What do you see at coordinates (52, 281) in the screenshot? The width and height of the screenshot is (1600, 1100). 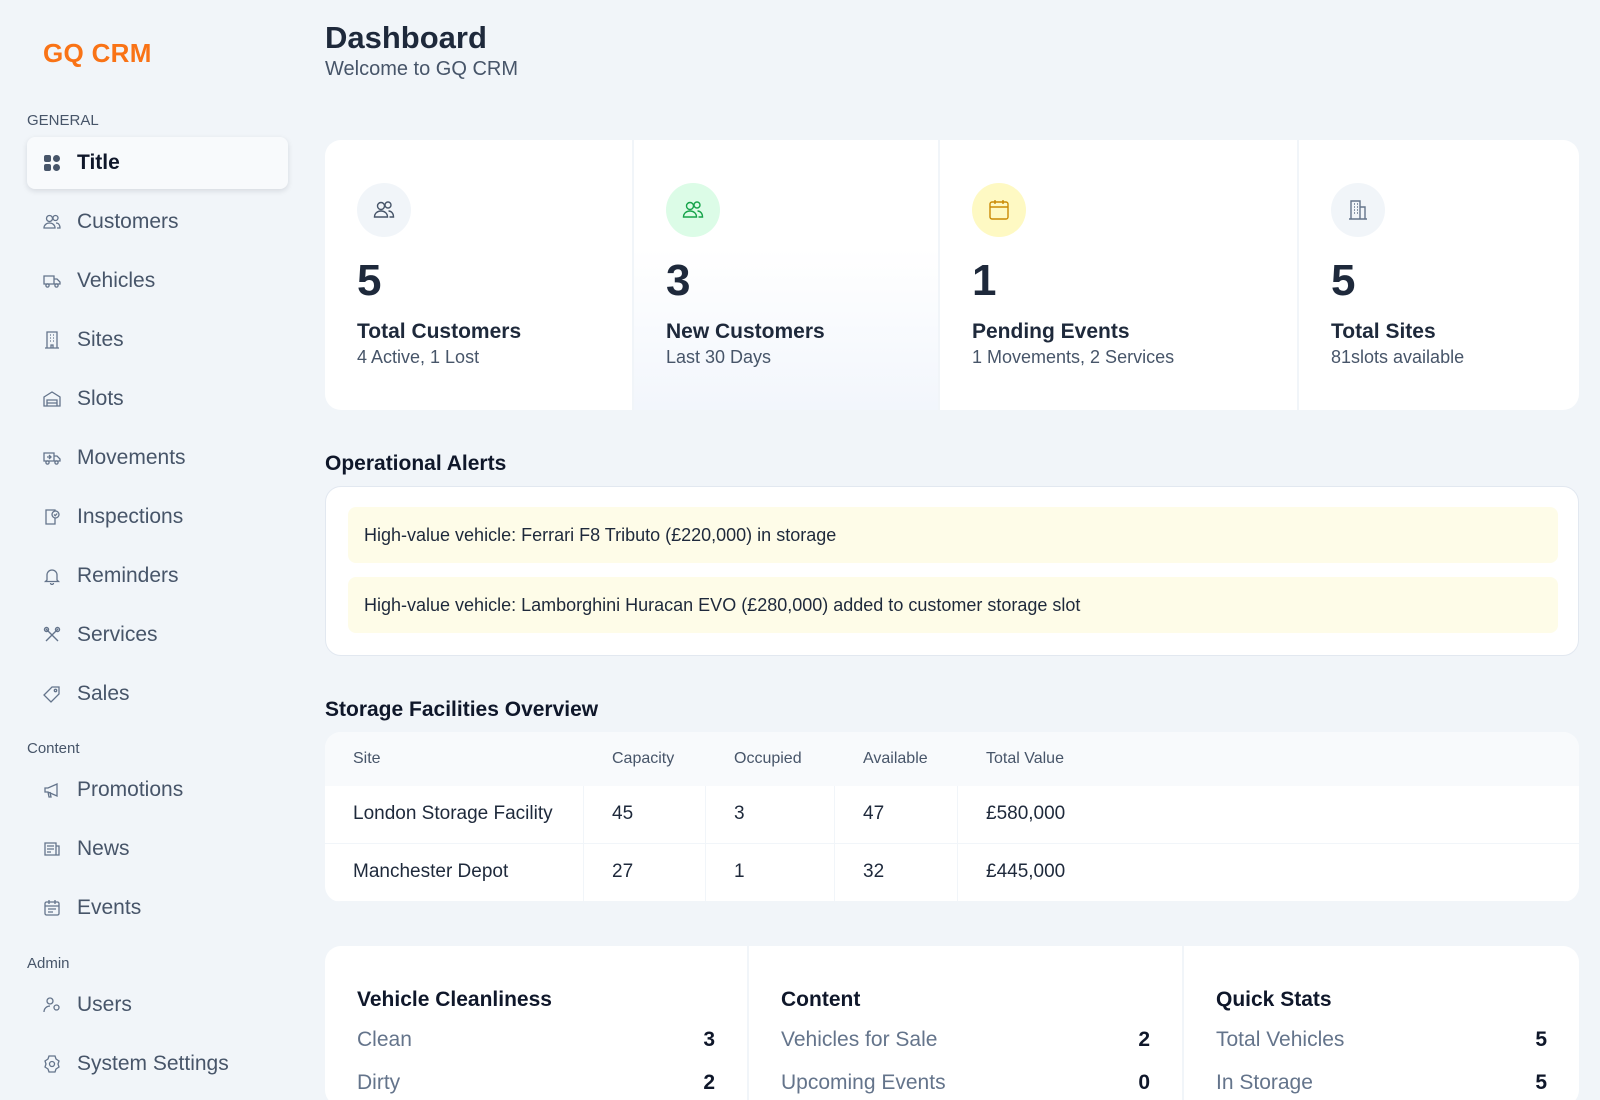 I see `truck-icon` at bounding box center [52, 281].